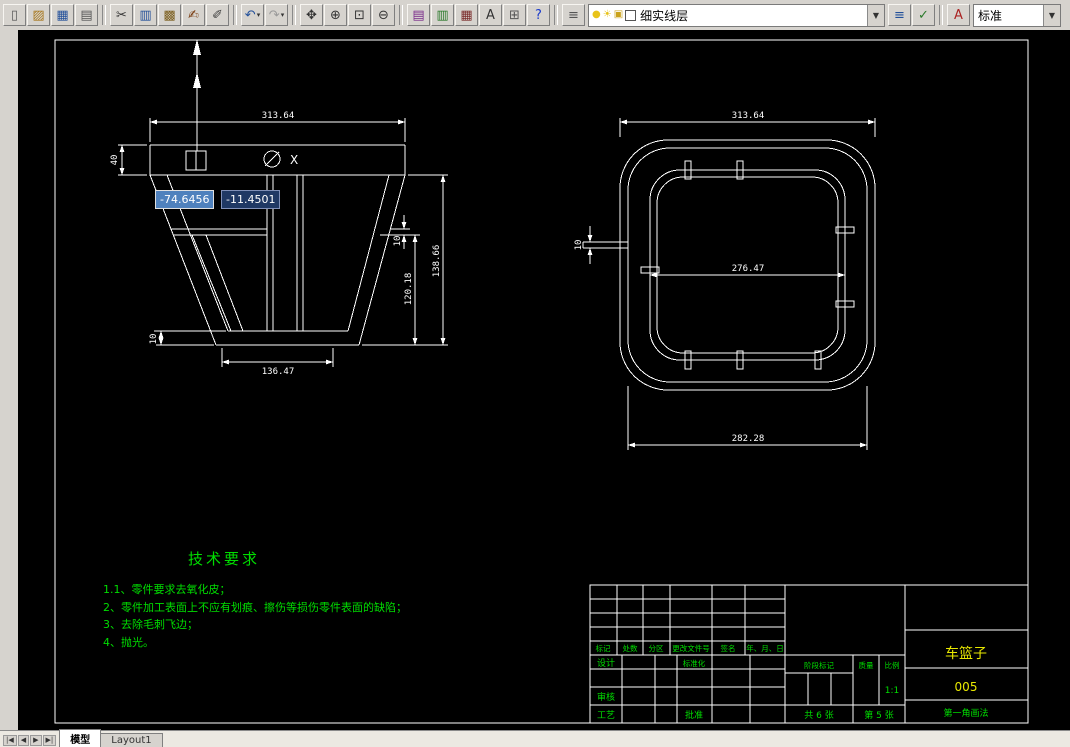 This screenshot has height=747, width=1070. I want to click on toolbar-button-row: ▯ ▨ ▦ ▤ ✂ ▥ ▩ ✍ ✐ ↶ ▾ ↷ ▾ ✥ ⊕ ⊡ ⊖ ▤ ▥ ▦ A ⊞? ≡, so click(294, 15).